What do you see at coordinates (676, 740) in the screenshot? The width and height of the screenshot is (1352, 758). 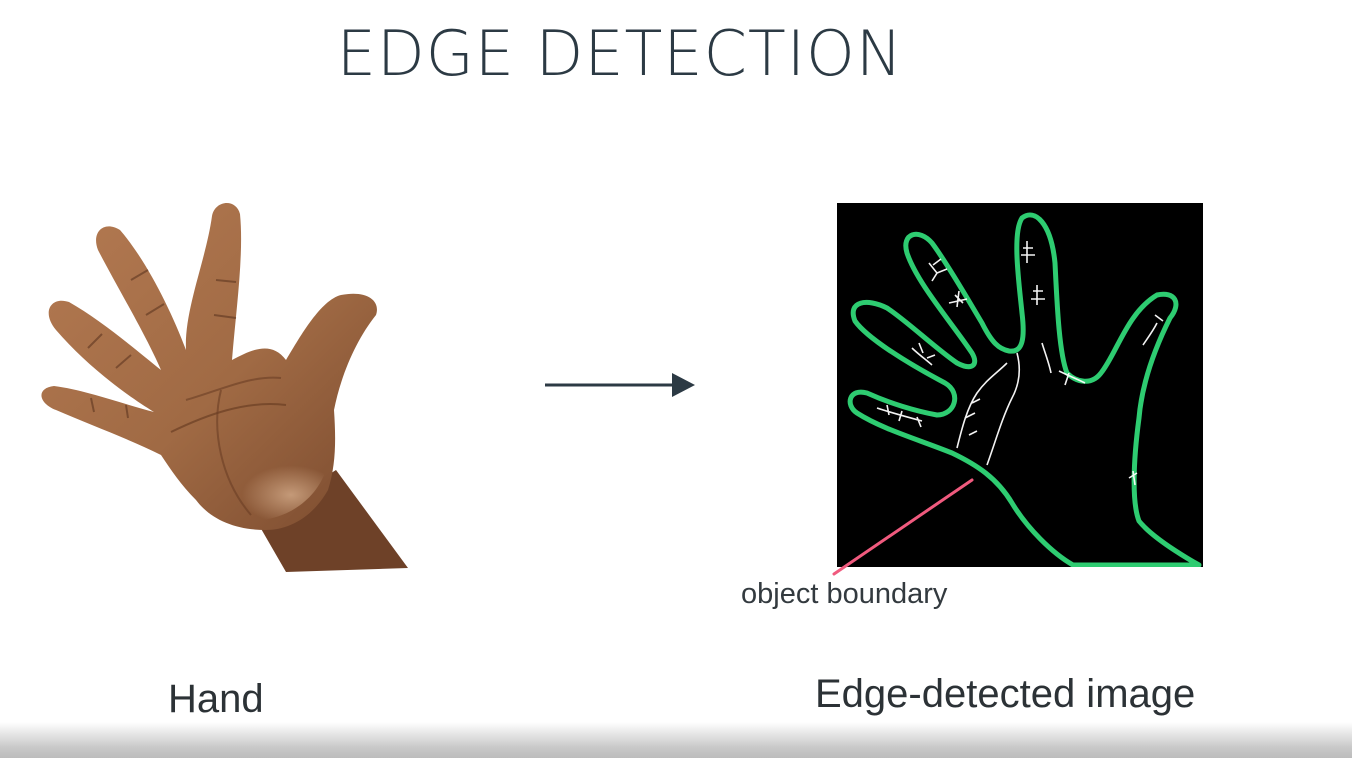 I see `bottom-shadow-bar` at bounding box center [676, 740].